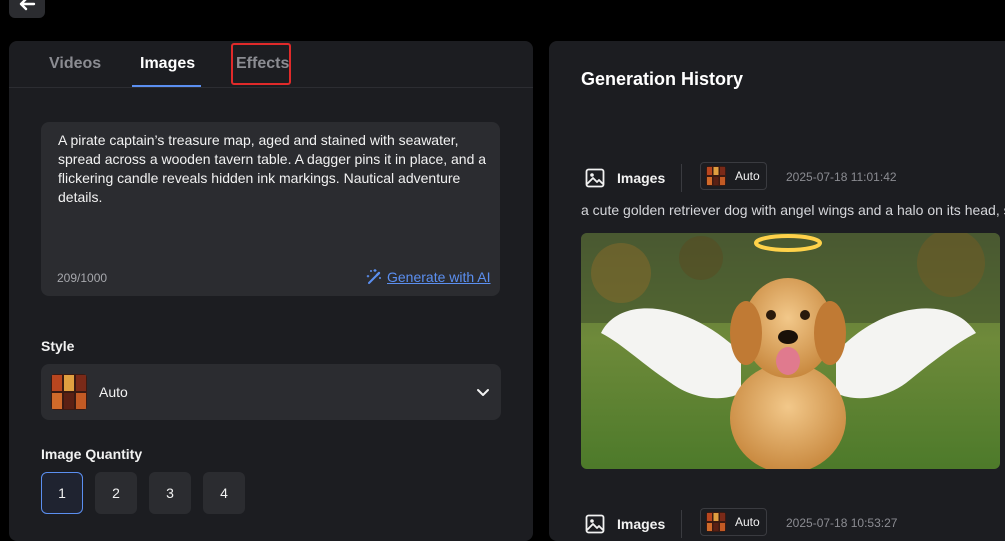 The width and height of the screenshot is (1005, 541). What do you see at coordinates (261, 64) in the screenshot?
I see `highlight-box` at bounding box center [261, 64].